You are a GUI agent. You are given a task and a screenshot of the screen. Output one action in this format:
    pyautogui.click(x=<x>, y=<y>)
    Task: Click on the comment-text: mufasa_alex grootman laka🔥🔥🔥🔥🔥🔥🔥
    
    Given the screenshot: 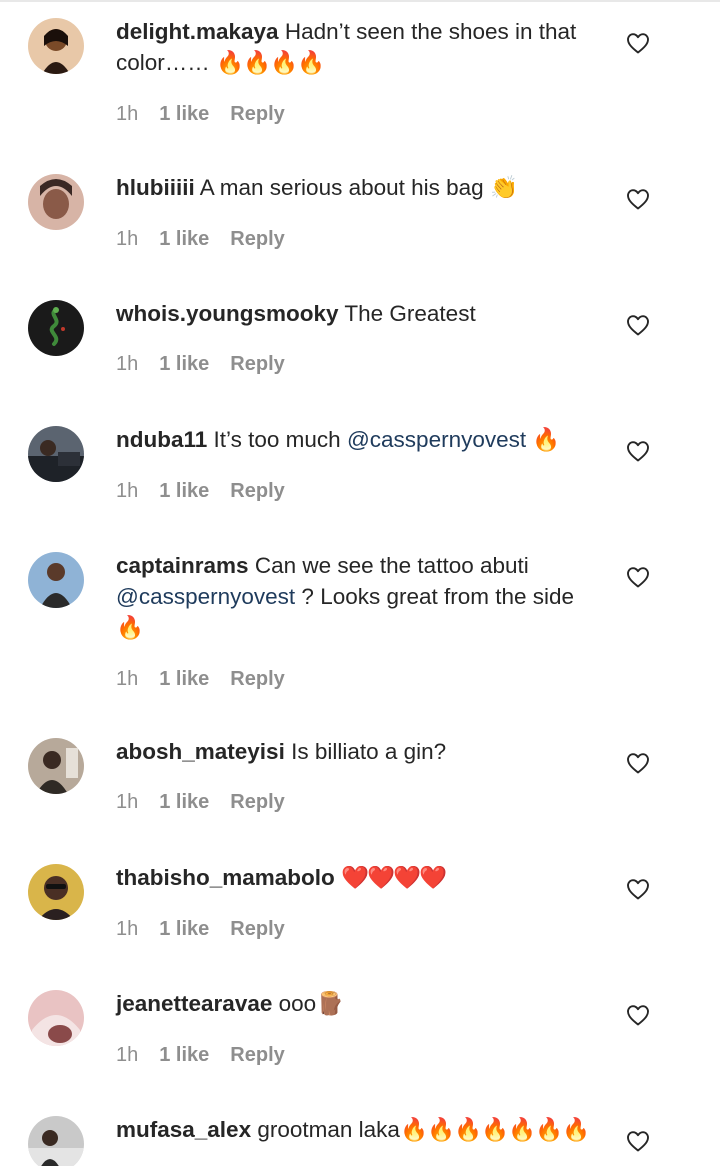 What is the action you would take?
    pyautogui.click(x=359, y=1130)
    